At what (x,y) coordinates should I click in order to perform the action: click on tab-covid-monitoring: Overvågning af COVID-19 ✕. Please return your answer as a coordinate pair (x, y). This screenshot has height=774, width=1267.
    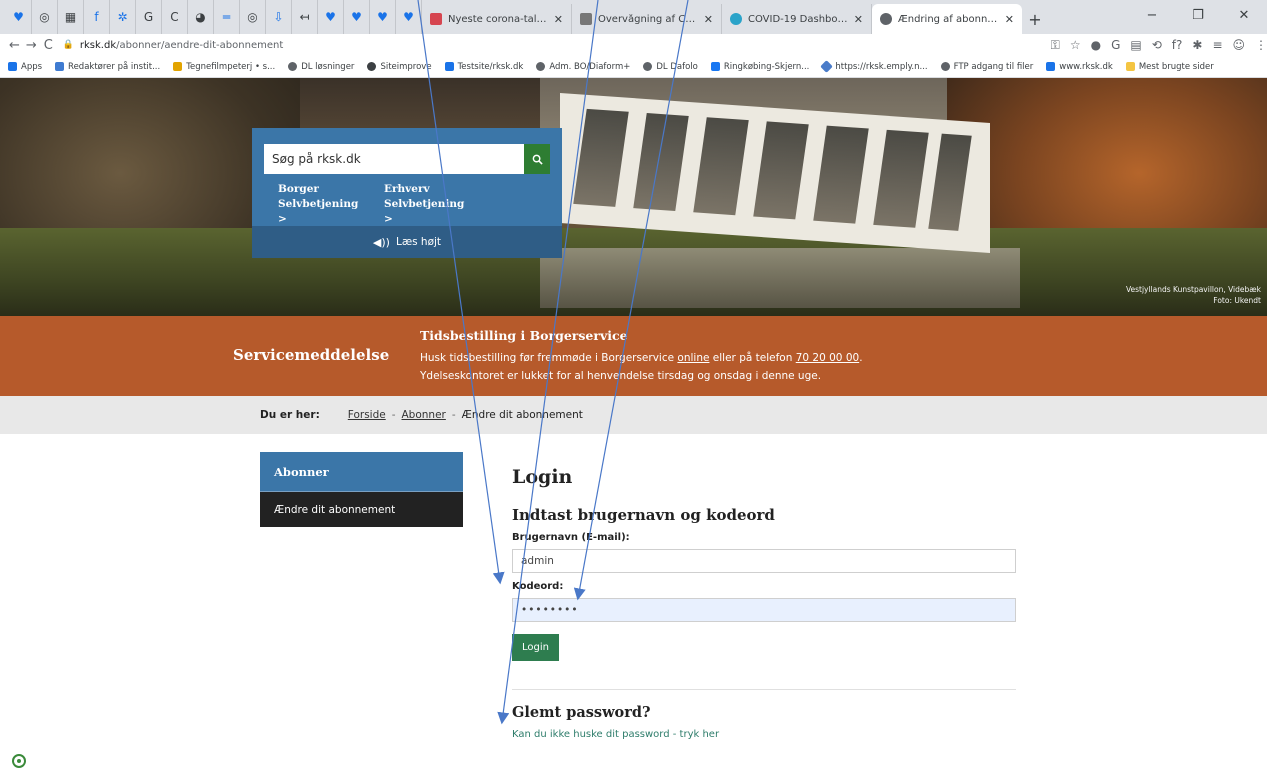
    Looking at the image, I should click on (647, 19).